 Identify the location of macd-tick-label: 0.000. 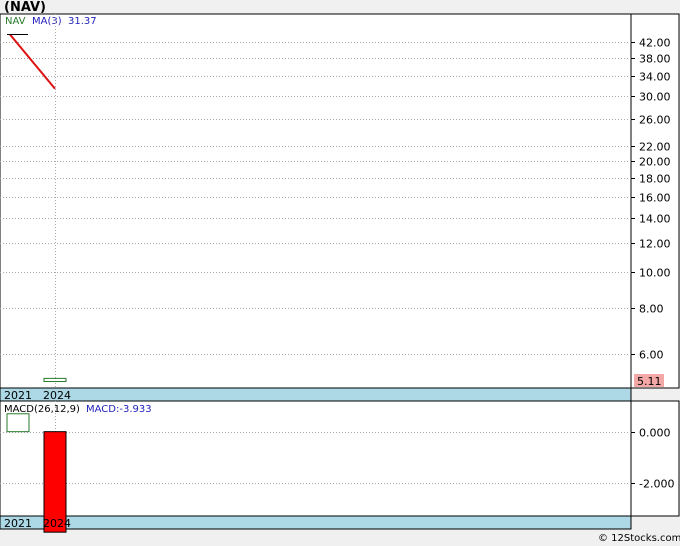
(655, 433).